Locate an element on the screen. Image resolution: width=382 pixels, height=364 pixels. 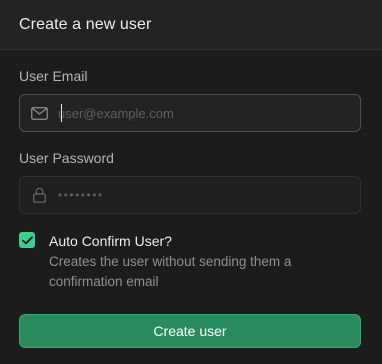
auto-confirm-label: Auto Confirm User? is located at coordinates (110, 241).